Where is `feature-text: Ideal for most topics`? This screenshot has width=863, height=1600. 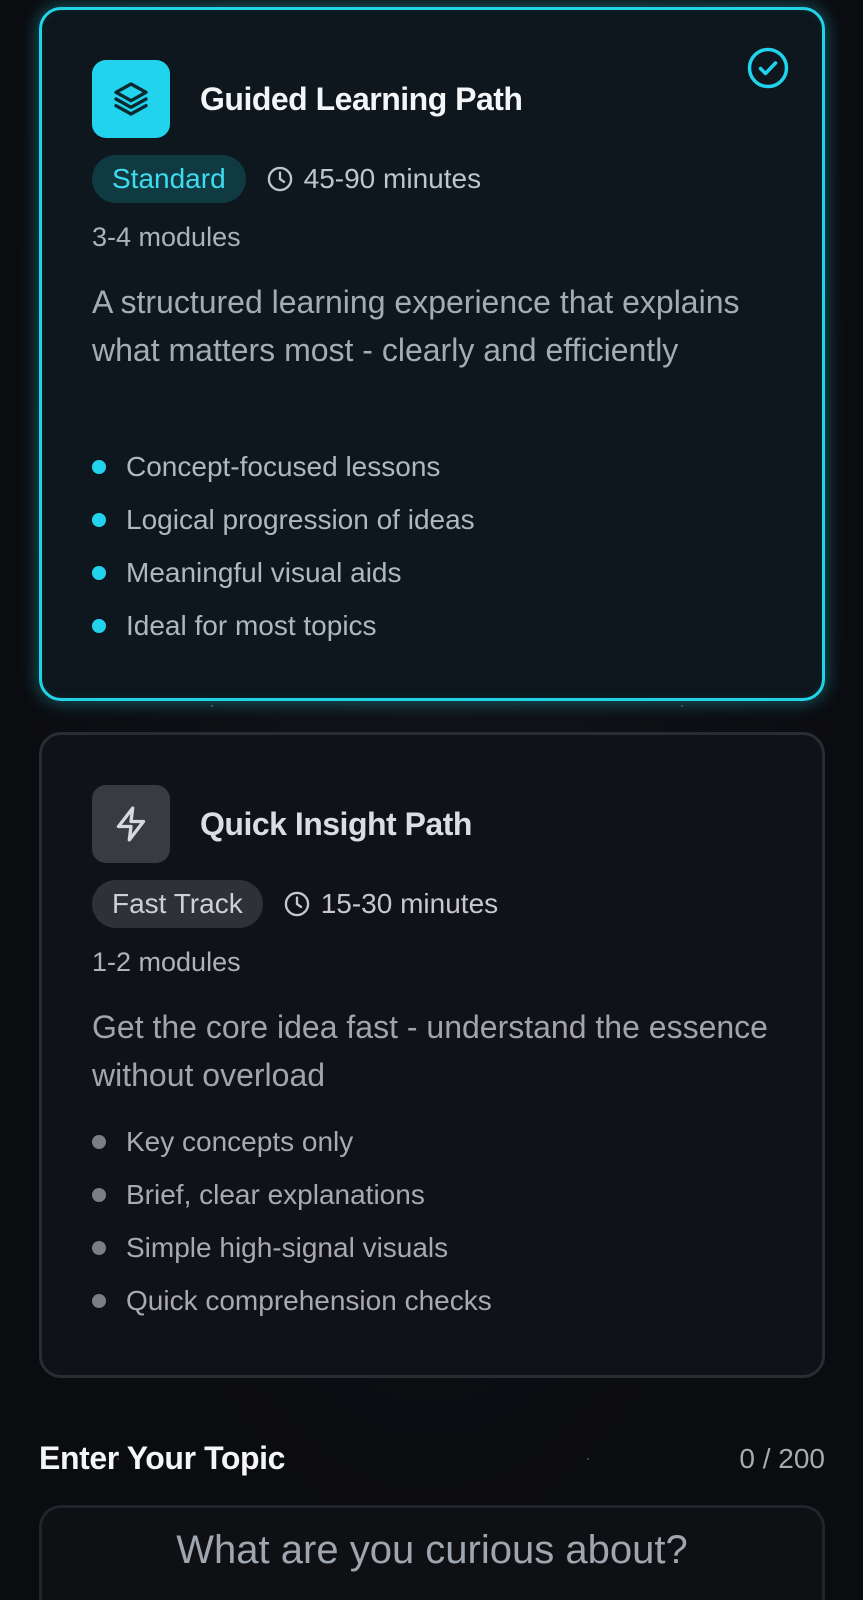 feature-text: Ideal for most topics is located at coordinates (251, 625).